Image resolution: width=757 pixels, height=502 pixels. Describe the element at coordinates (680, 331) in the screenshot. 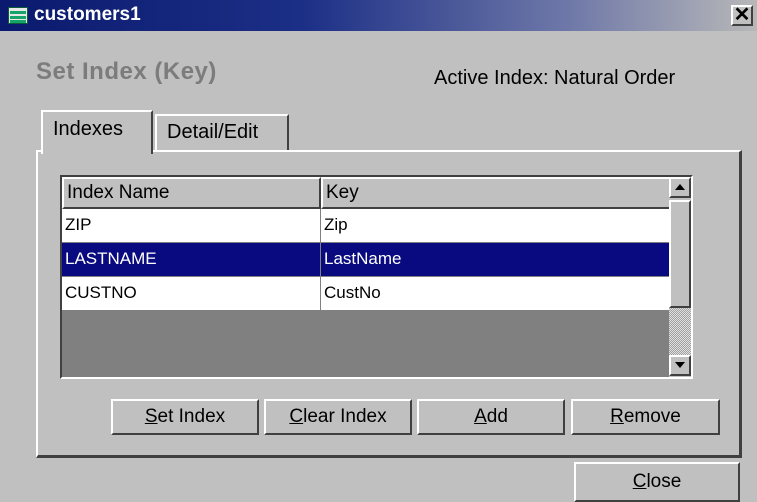

I see `scroll-track` at that location.